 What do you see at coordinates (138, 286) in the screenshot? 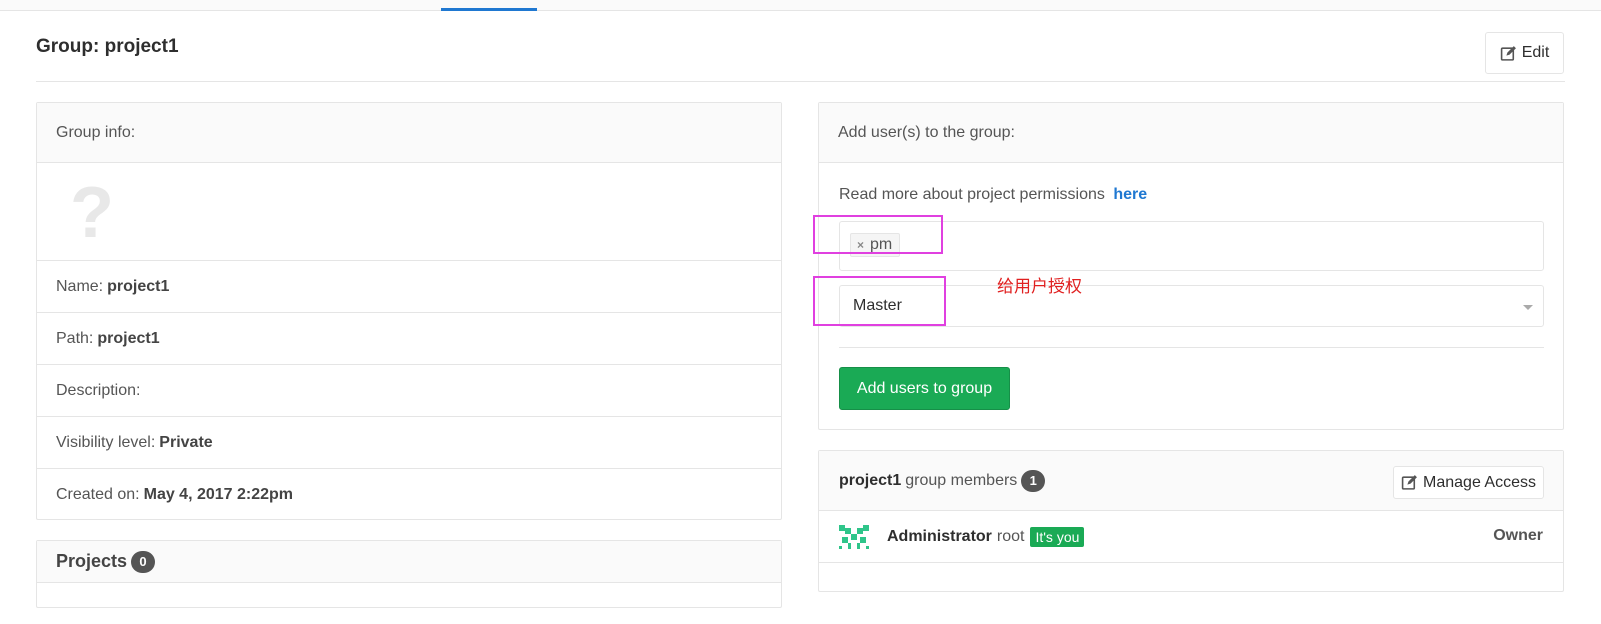
I see `info-value-name: project1` at bounding box center [138, 286].